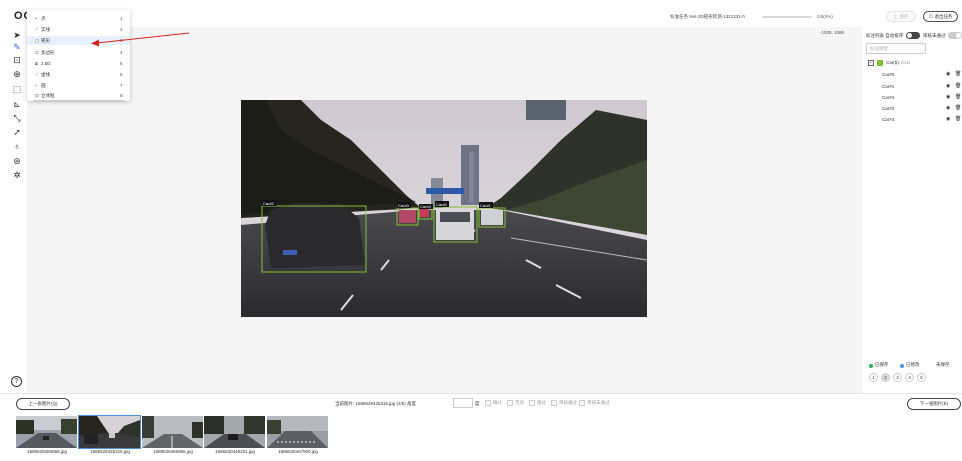  Describe the element at coordinates (121, 18) in the screenshot. I see `menu-shortcut: 1` at that location.